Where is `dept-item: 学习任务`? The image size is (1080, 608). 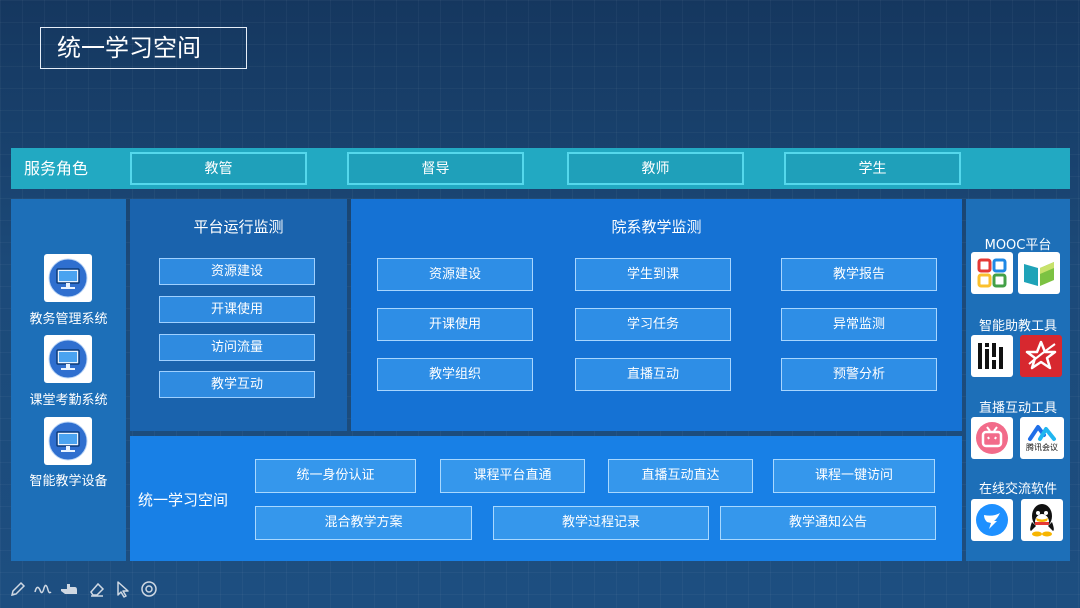
dept-item: 学习任务 is located at coordinates (653, 324).